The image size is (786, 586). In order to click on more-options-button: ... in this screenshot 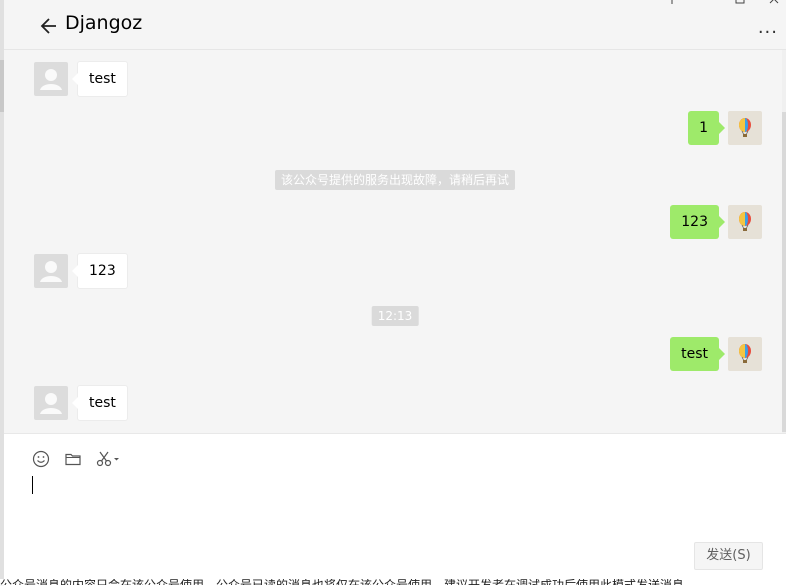, I will do `click(768, 27)`.